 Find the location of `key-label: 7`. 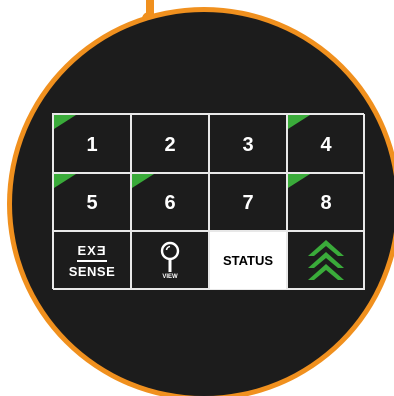

key-label: 7 is located at coordinates (248, 203).